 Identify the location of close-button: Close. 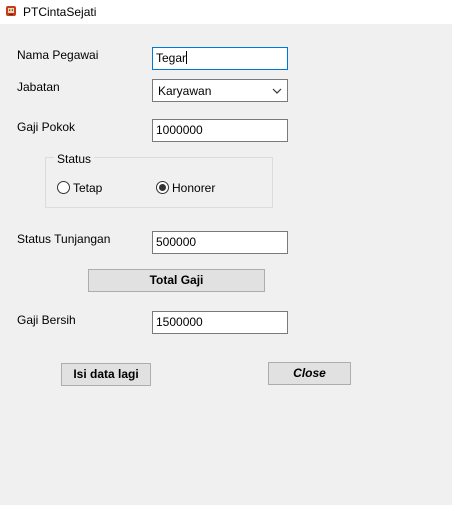
(309, 373).